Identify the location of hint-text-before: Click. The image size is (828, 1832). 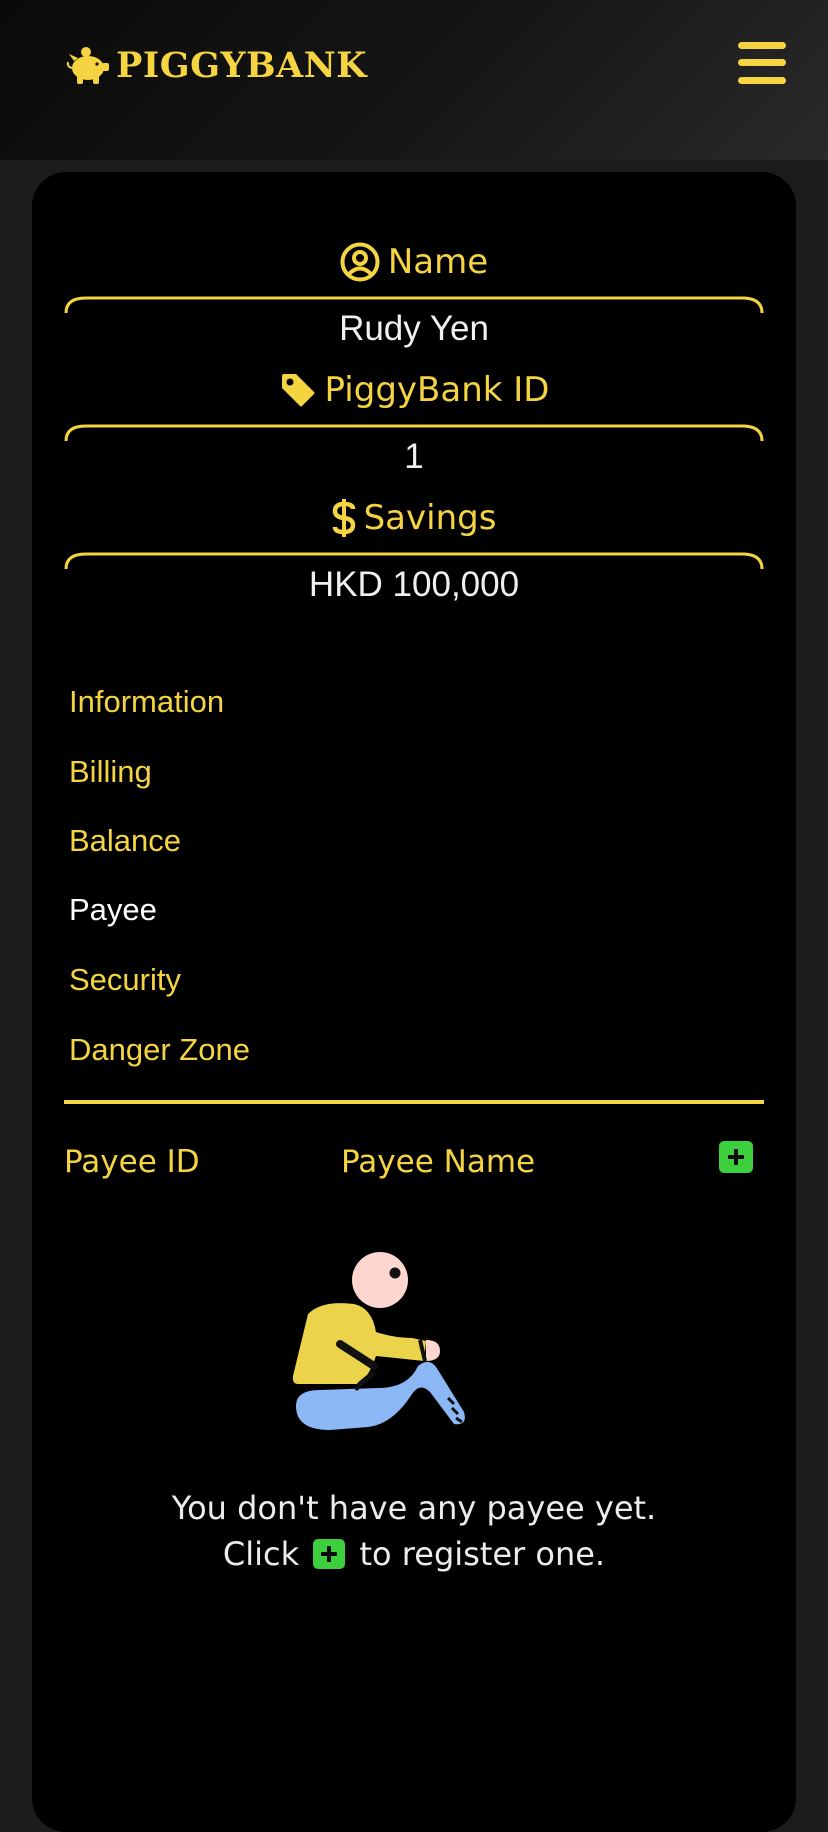
(261, 1554).